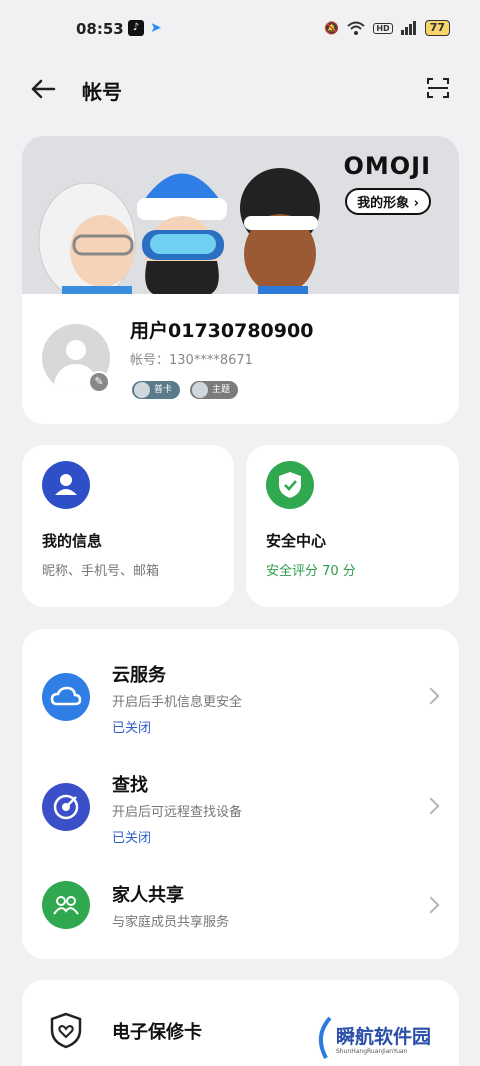  I want to click on find-status: 已关闭, so click(132, 838).